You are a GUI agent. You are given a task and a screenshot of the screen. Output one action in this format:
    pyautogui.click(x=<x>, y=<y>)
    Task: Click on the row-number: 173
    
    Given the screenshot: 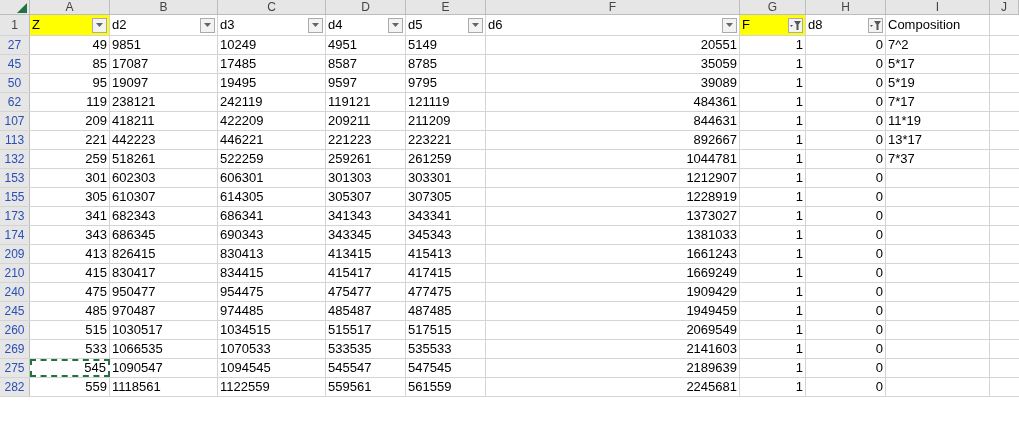 What is the action you would take?
    pyautogui.click(x=15, y=216)
    